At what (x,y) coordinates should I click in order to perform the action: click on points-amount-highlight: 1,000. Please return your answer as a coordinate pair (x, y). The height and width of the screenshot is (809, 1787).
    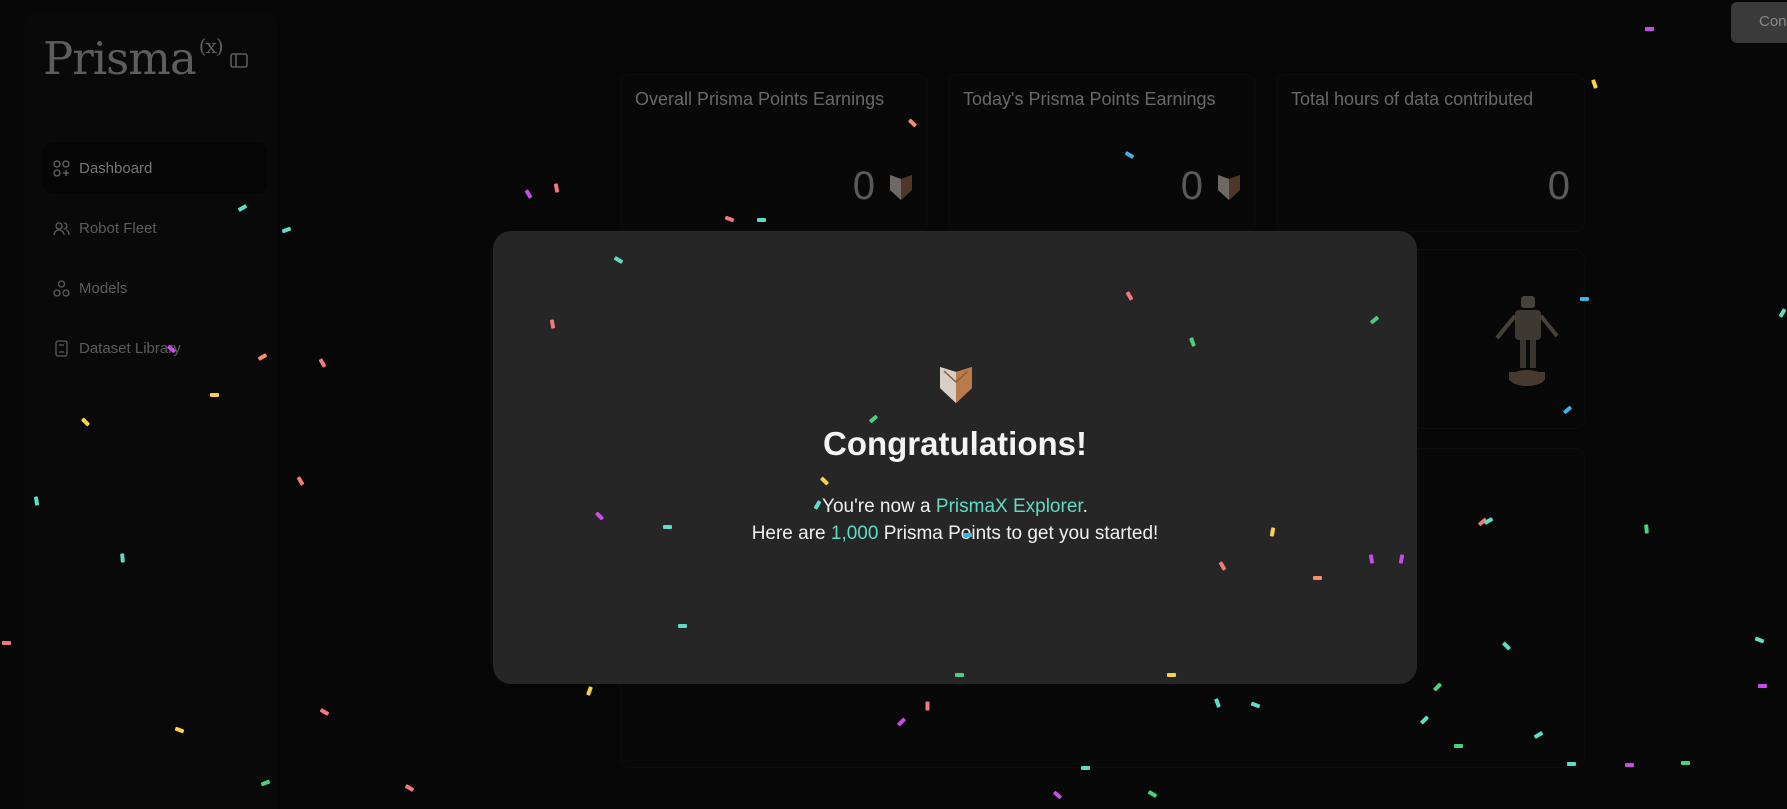
    Looking at the image, I should click on (854, 533).